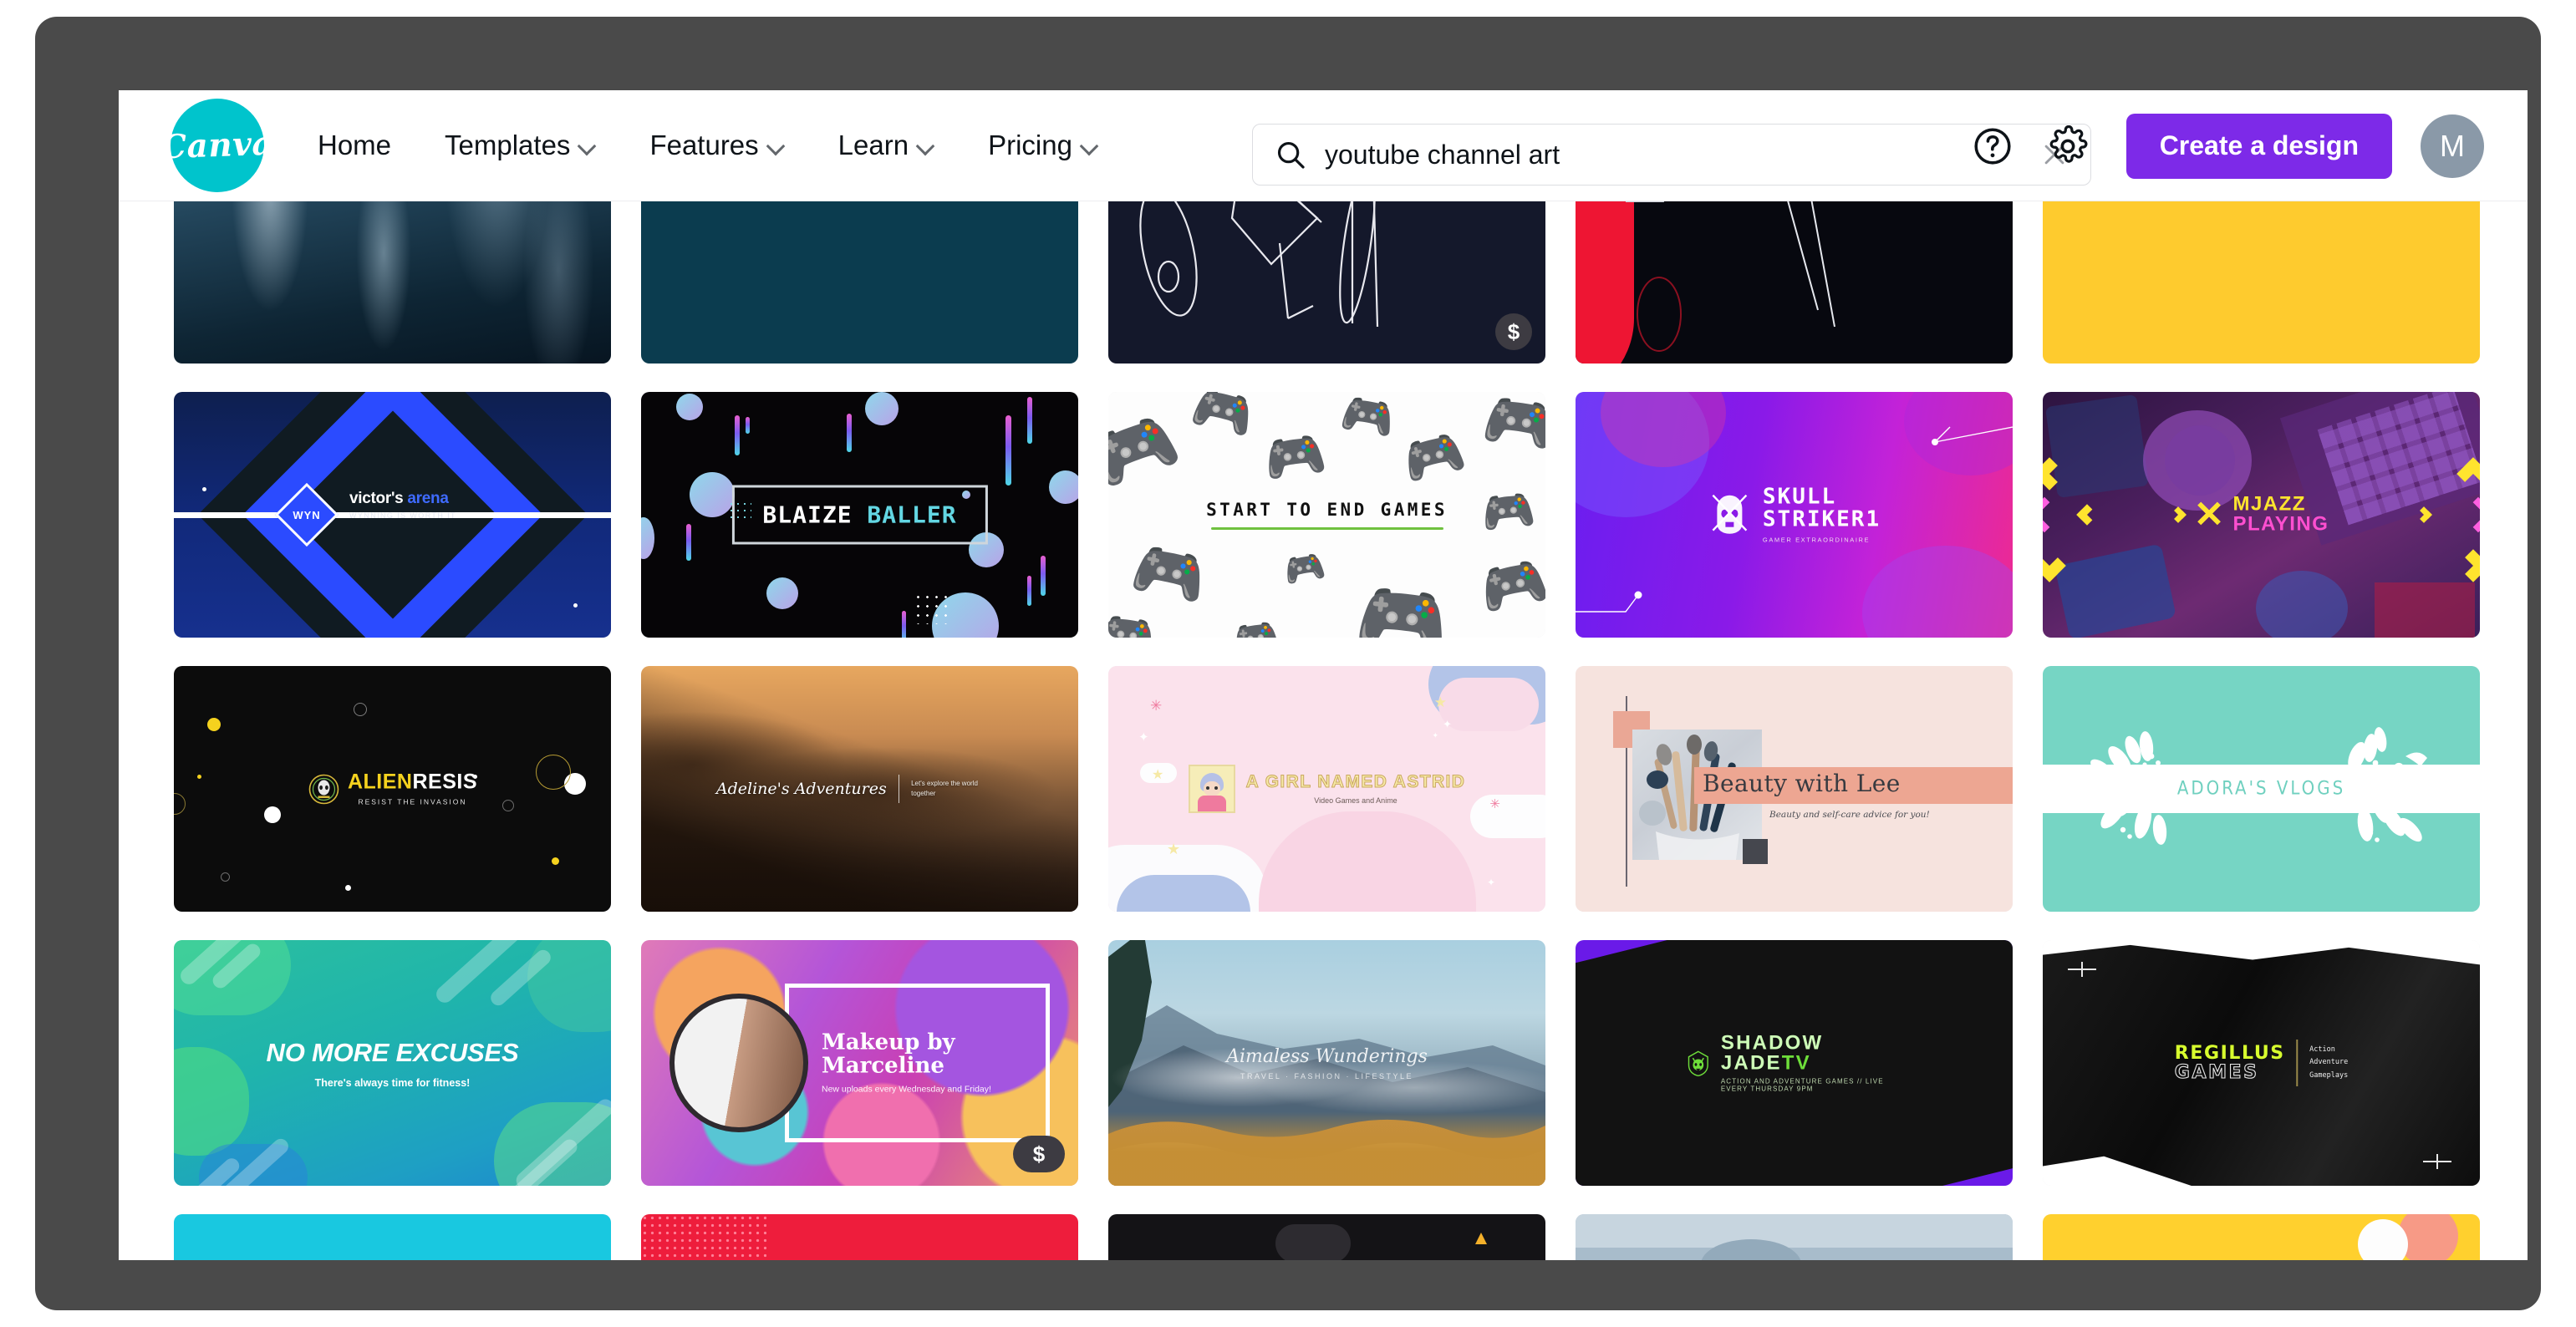 This screenshot has width=2576, height=1327. I want to click on template-card-blaize-baller: BLAIZE BALLER, so click(859, 515).